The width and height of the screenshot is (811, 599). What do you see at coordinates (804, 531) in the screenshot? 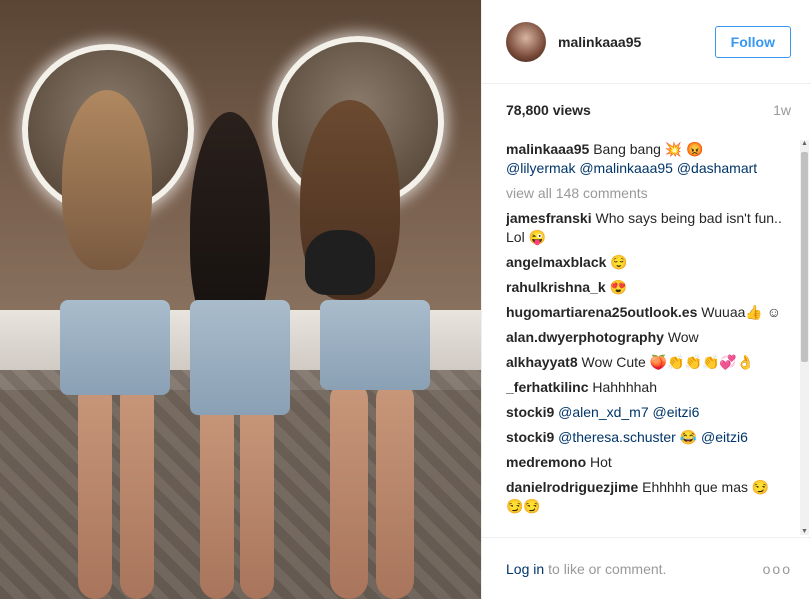
I see `scroll-down-icon: ▼` at bounding box center [804, 531].